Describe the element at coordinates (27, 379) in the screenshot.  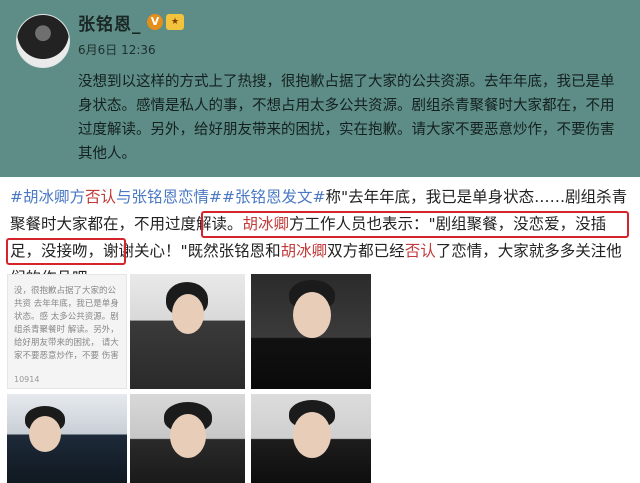
I see `thumbnail-count: 10914` at that location.